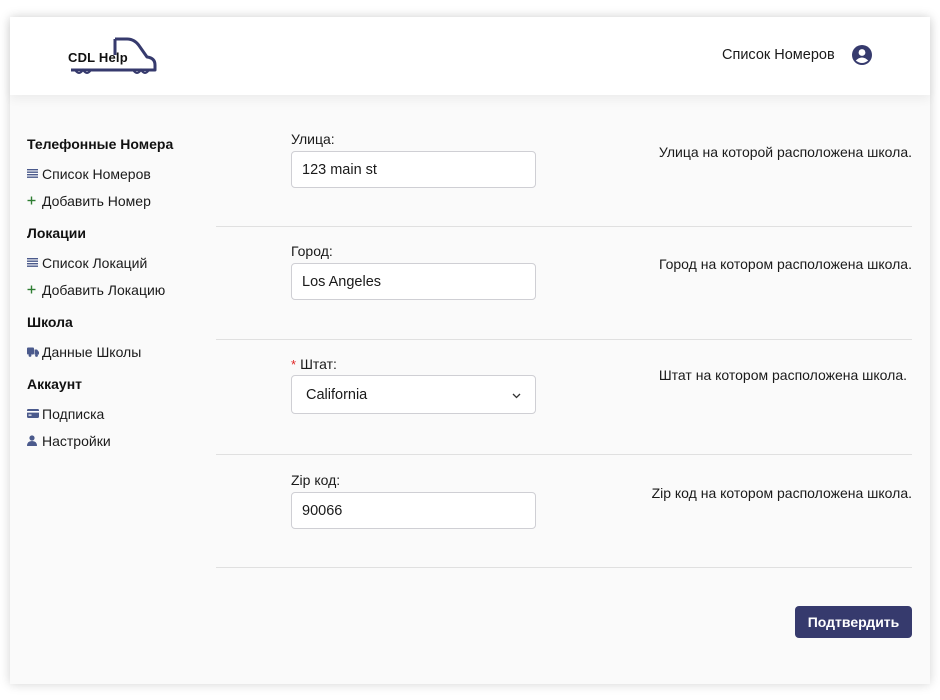  Describe the element at coordinates (785, 264) in the screenshot. I see `city-help-text: Город на котором расположена школа.` at that location.